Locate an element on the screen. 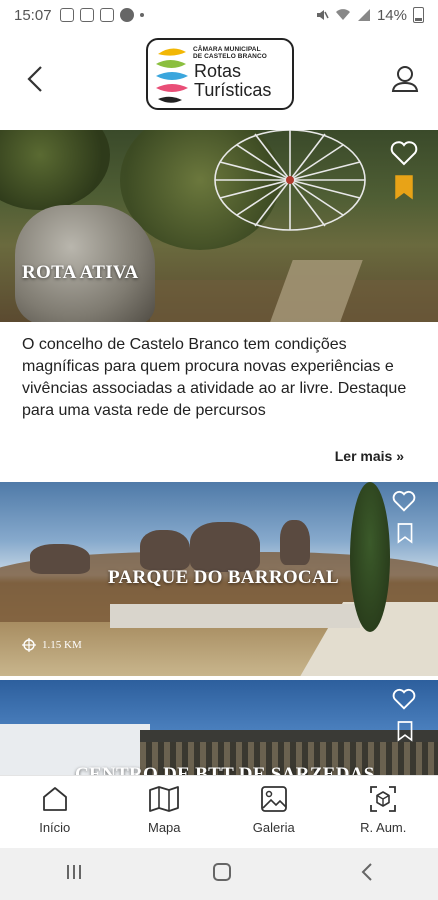 This screenshot has height=900, width=438. battery-percent: 14% is located at coordinates (391, 15).